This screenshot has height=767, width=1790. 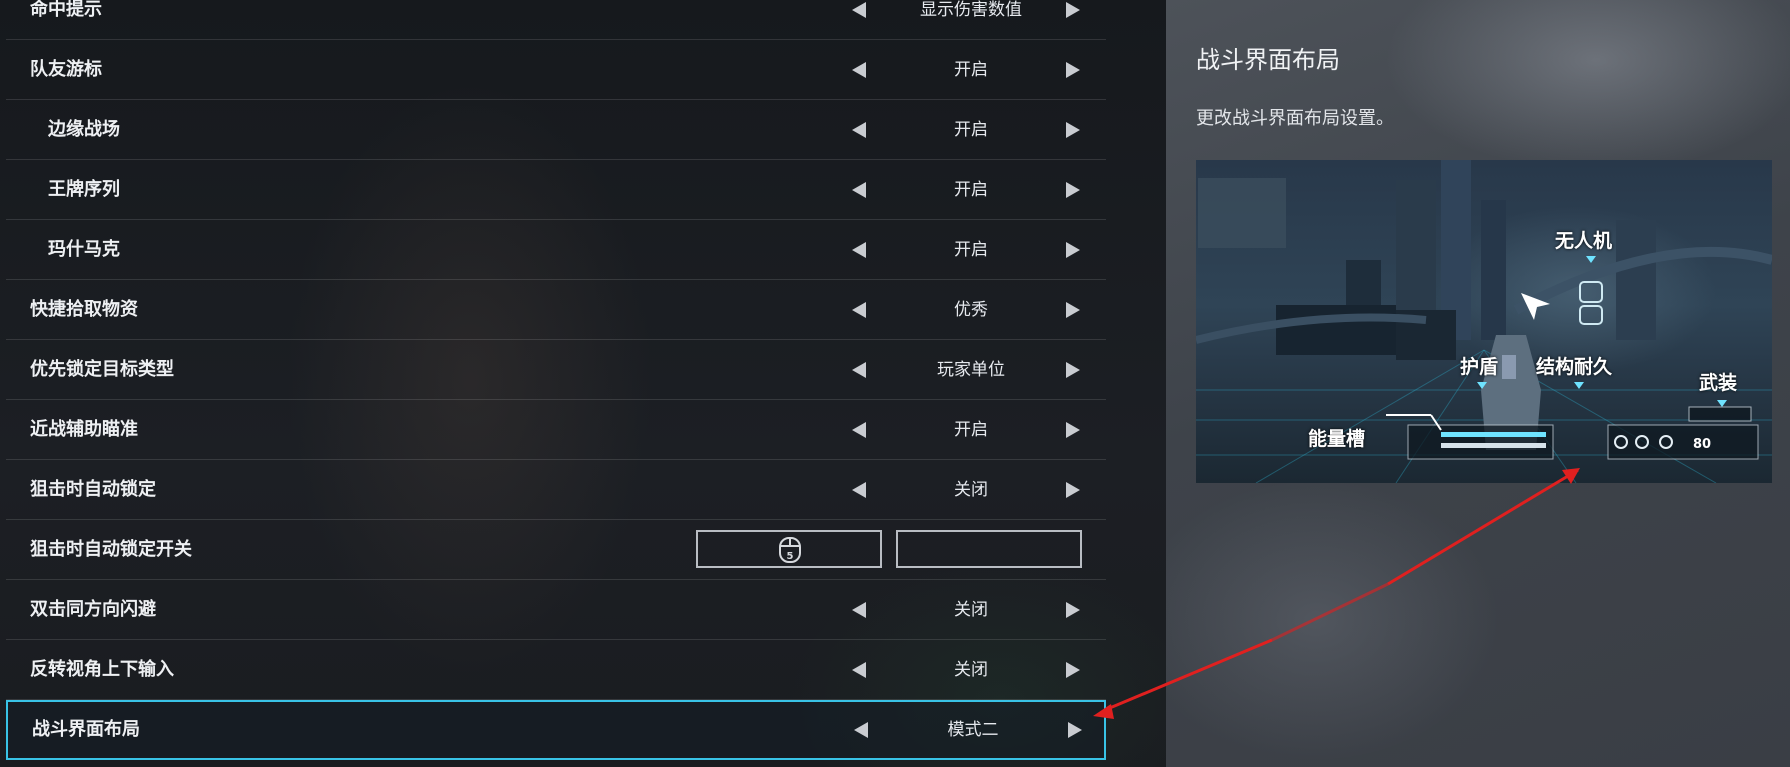 What do you see at coordinates (102, 669) in the screenshot?
I see `setting-label: 反转视角上下输入` at bounding box center [102, 669].